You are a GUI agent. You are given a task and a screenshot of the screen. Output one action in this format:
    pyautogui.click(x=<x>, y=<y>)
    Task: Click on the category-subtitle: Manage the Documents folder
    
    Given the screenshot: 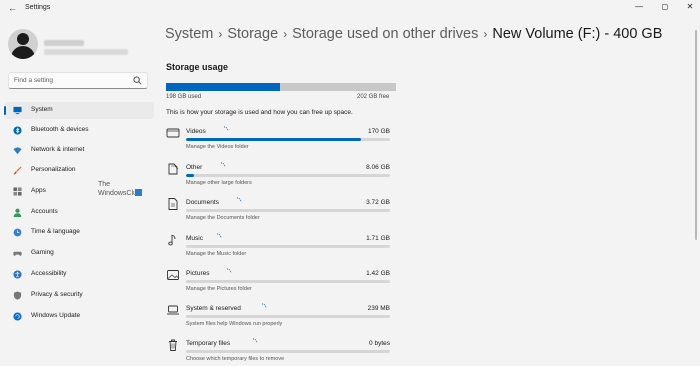 What is the action you would take?
    pyautogui.click(x=223, y=218)
    